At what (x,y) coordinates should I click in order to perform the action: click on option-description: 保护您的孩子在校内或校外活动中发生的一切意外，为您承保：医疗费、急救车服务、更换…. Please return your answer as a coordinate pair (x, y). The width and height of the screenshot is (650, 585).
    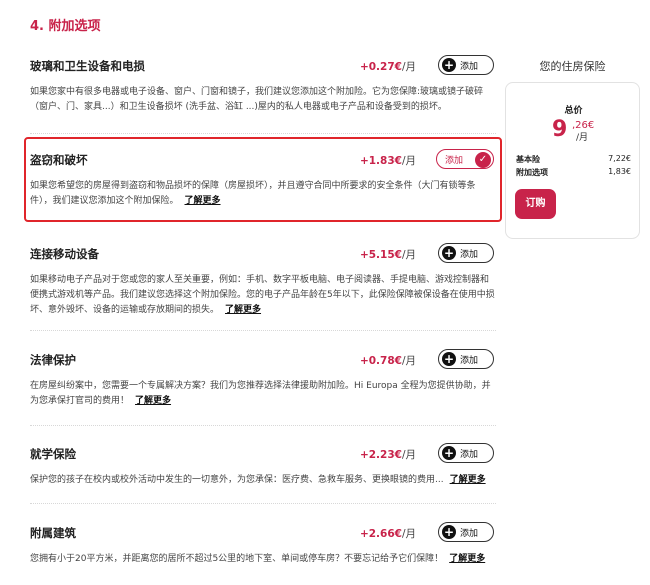
    Looking at the image, I should click on (258, 480).